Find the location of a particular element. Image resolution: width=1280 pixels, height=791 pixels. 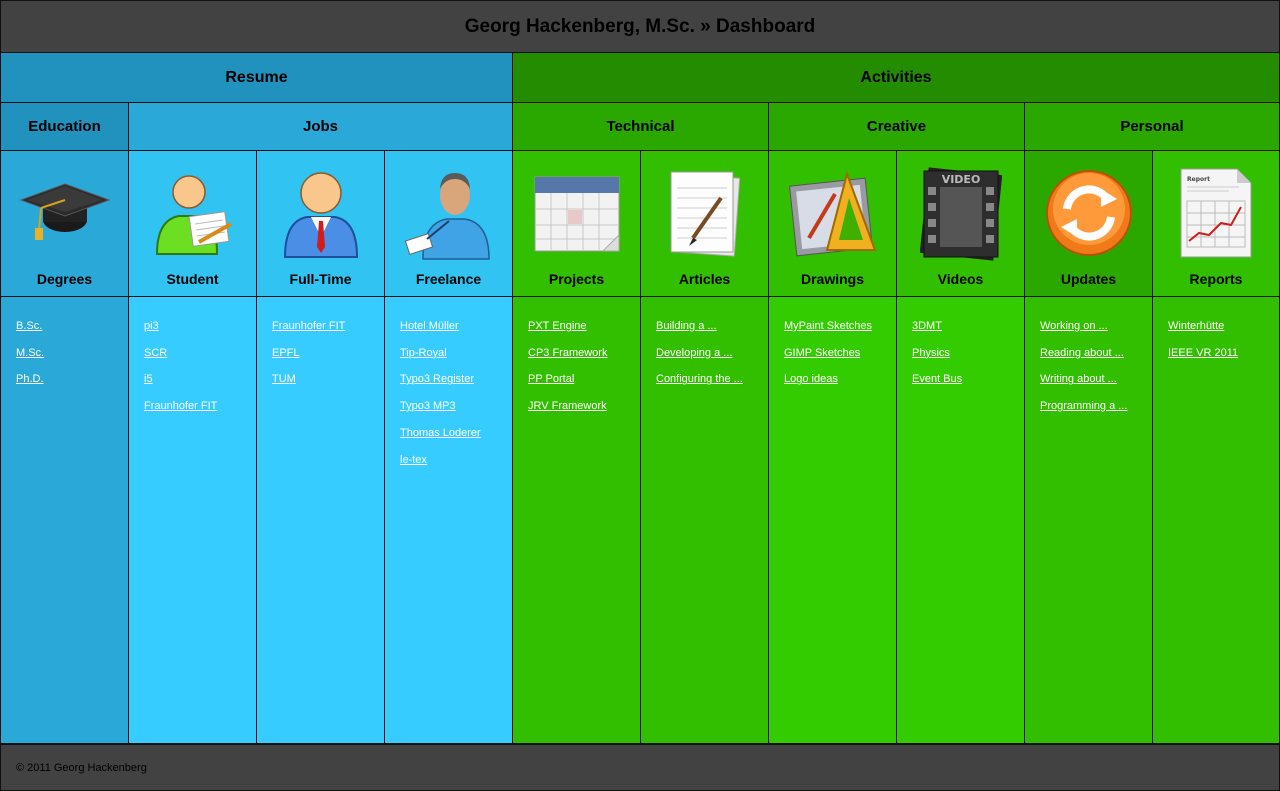

link-degrees-phd: Ph.D. is located at coordinates (30, 379).